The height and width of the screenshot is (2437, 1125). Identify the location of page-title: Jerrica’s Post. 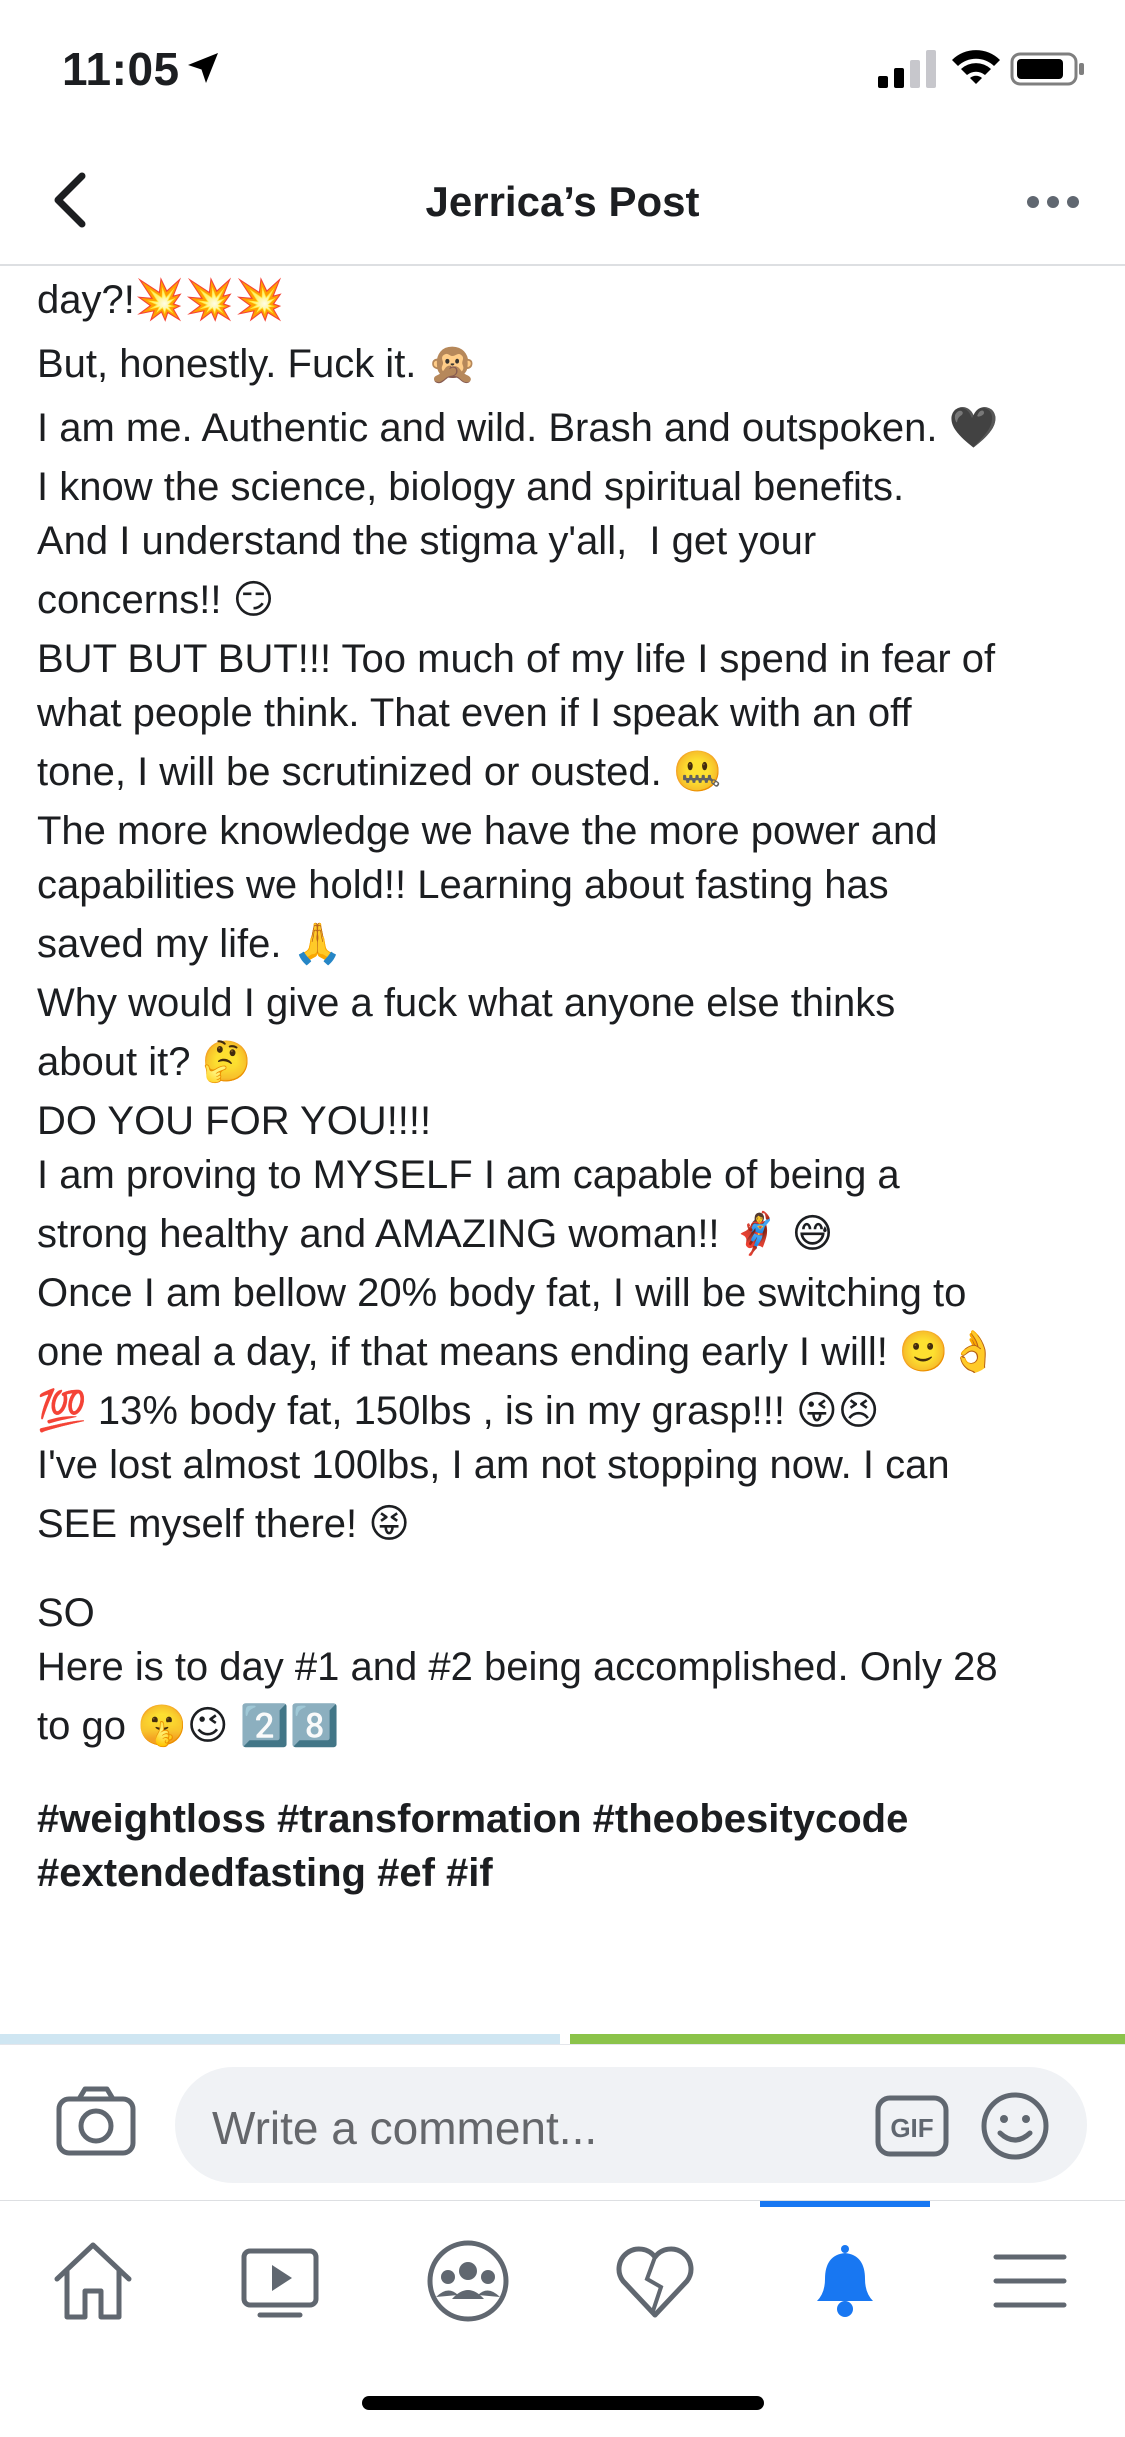
(562, 201).